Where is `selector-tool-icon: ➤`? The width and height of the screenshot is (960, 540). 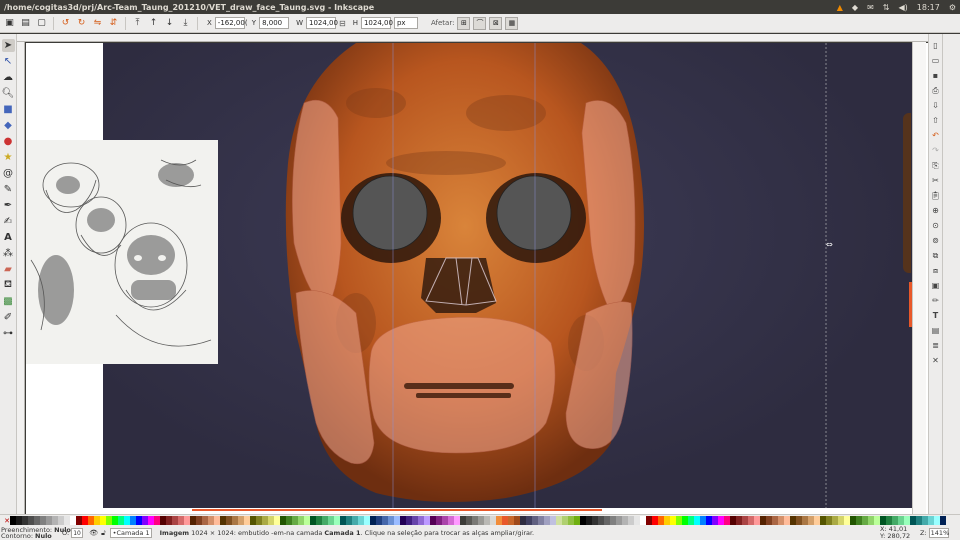
selector-tool-icon: ➤ is located at coordinates (8, 45).